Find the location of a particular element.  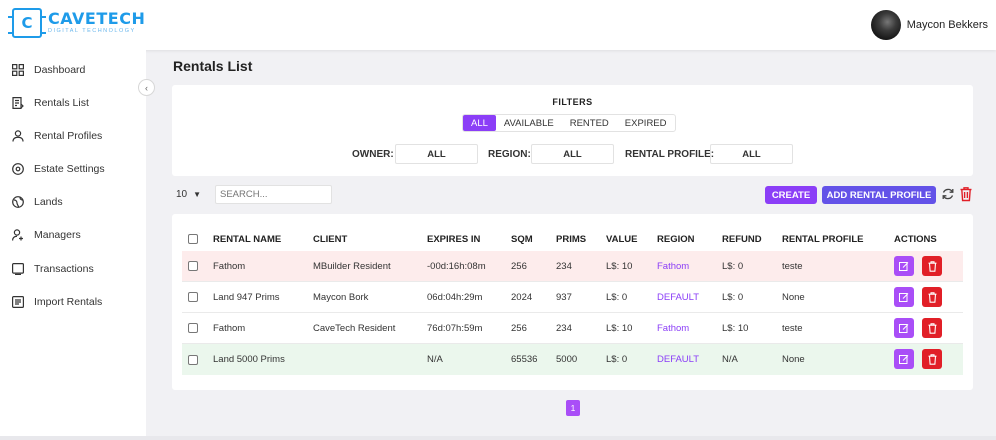

add-rental-profile-button: ADD RENTAL PROFILE is located at coordinates (879, 195).